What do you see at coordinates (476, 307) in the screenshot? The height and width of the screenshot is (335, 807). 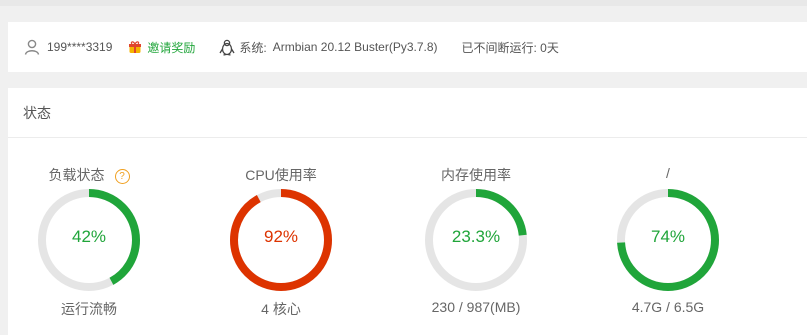 I see `gauge-subtitle: 230 / 987(MB)` at bounding box center [476, 307].